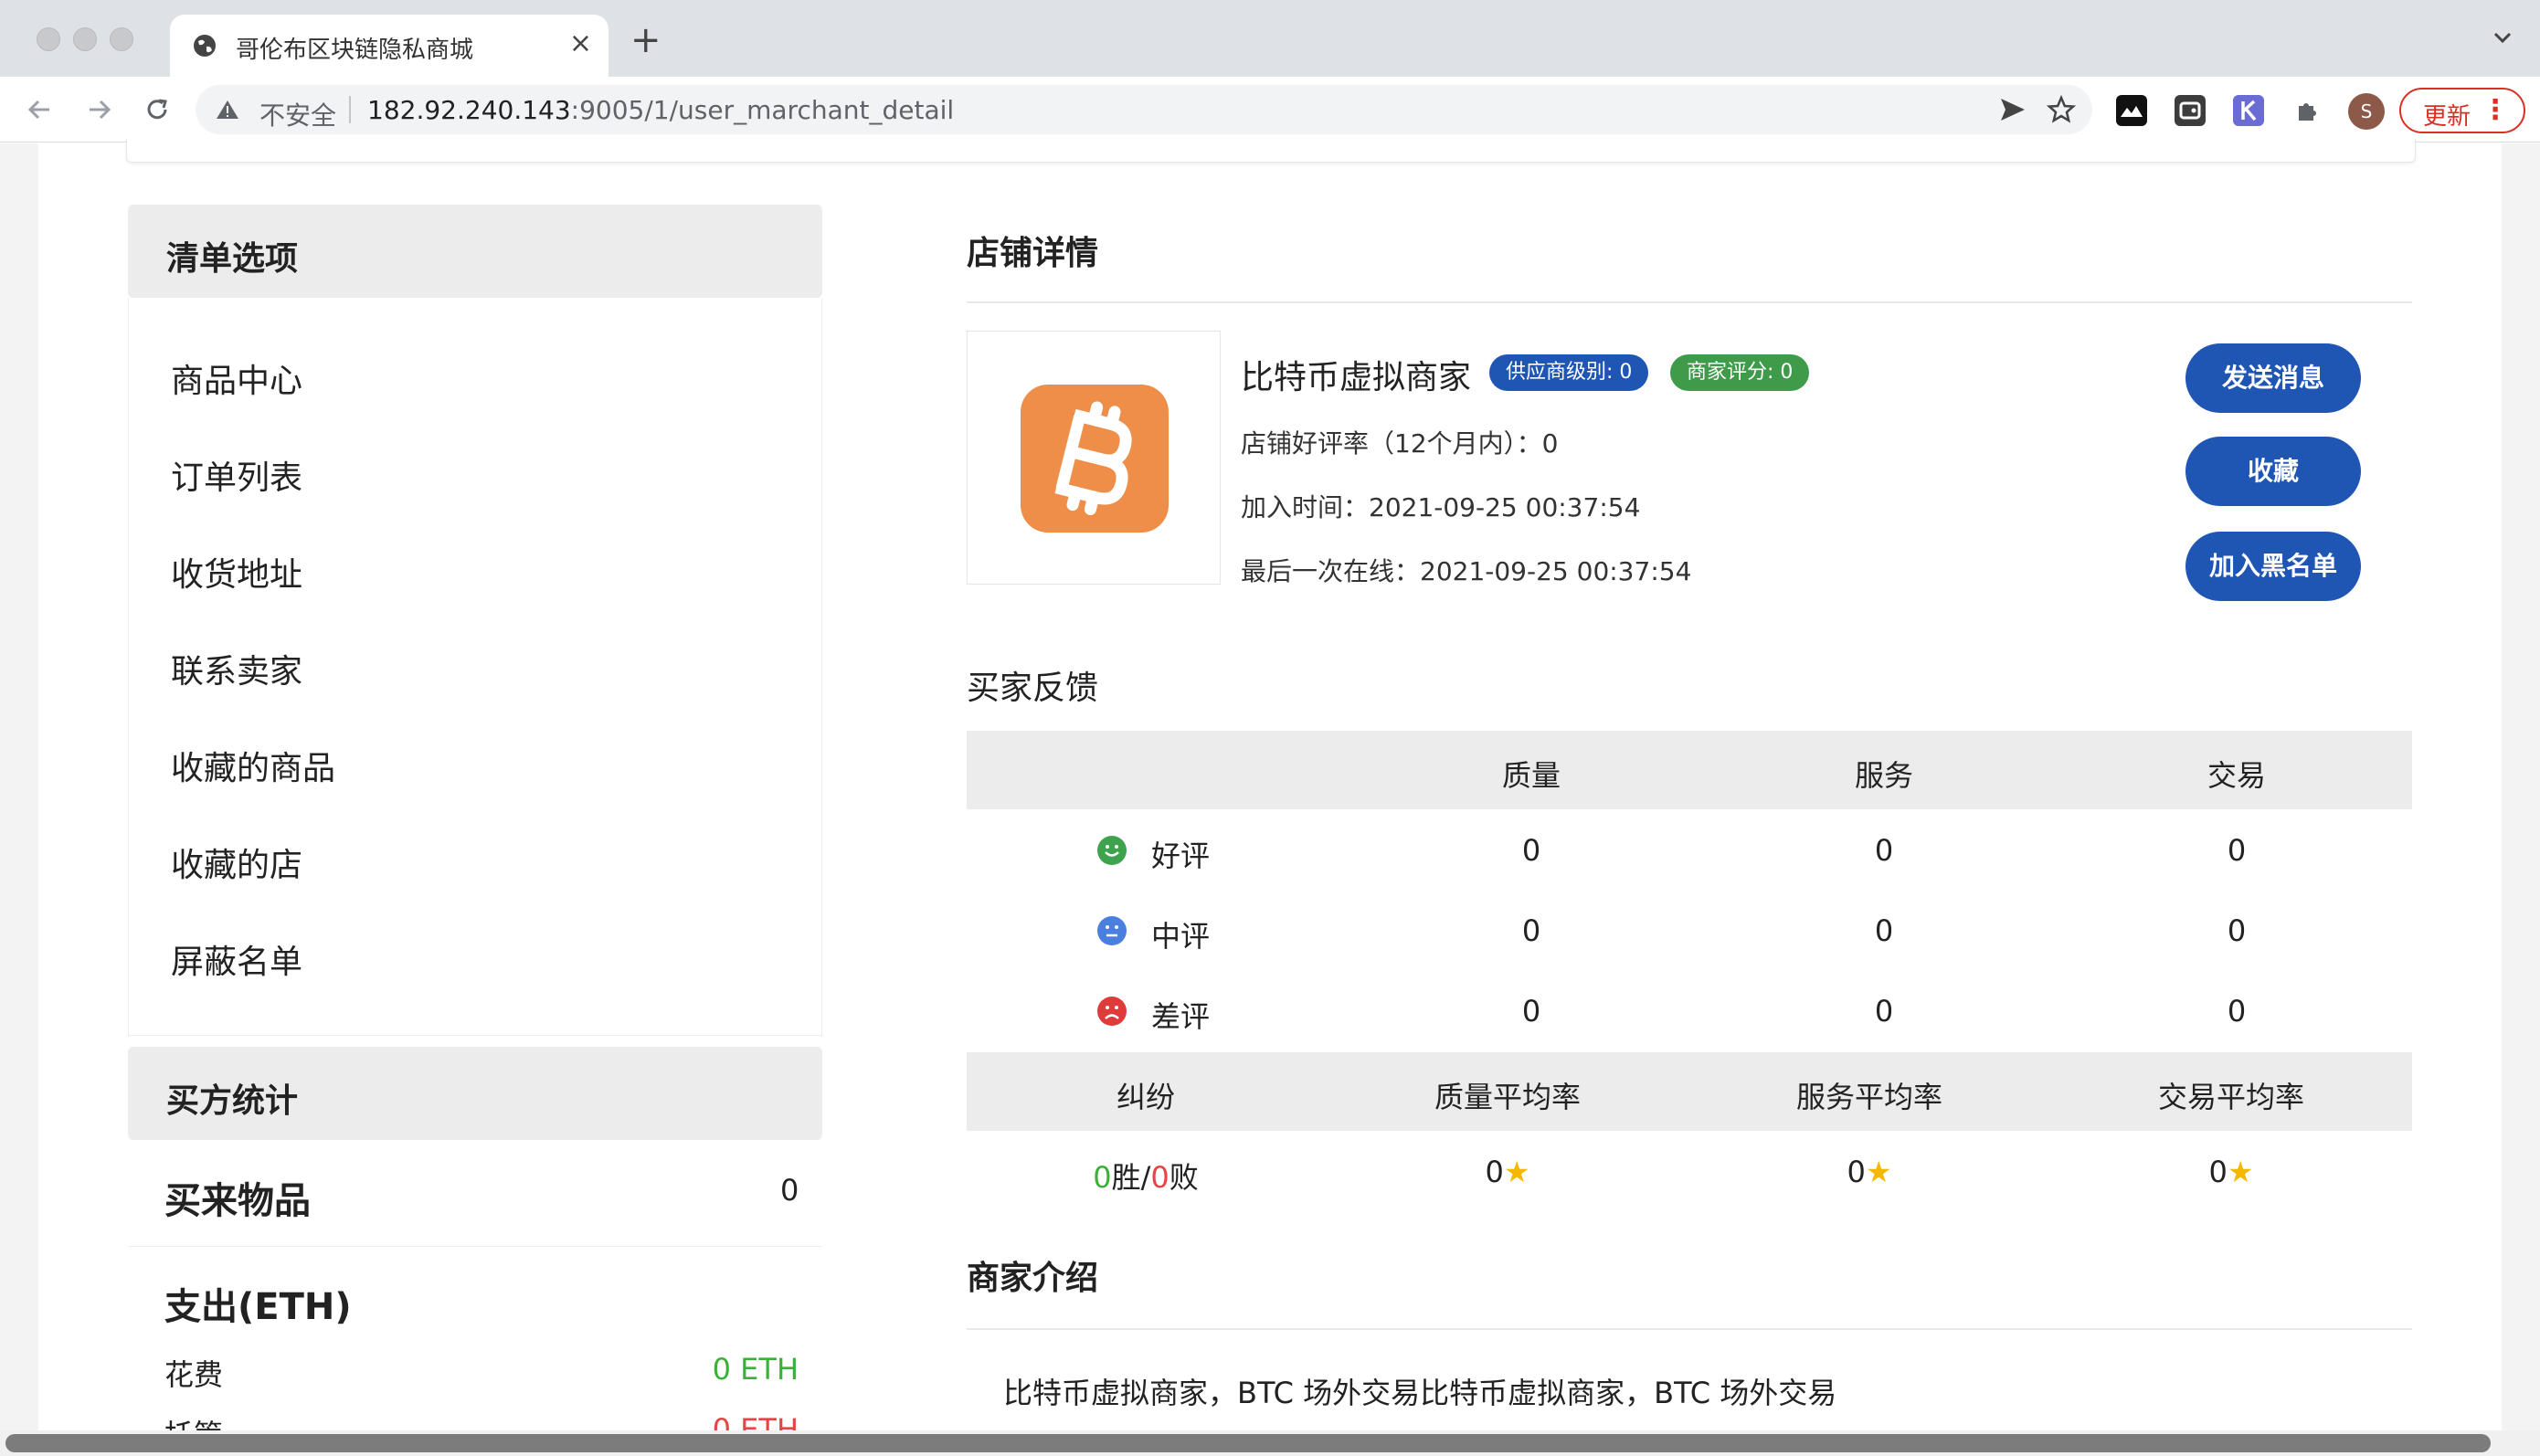 This screenshot has height=1456, width=2540. Describe the element at coordinates (237, 959) in the screenshot. I see `sidebar-item-block-list: 屏蔽名单` at that location.